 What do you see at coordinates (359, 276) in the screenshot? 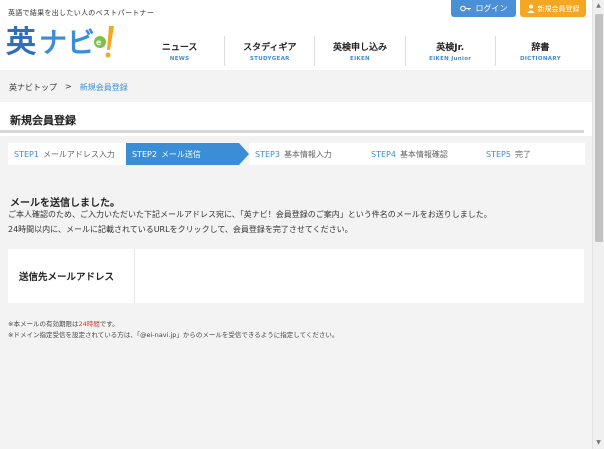
I see `email-value` at bounding box center [359, 276].